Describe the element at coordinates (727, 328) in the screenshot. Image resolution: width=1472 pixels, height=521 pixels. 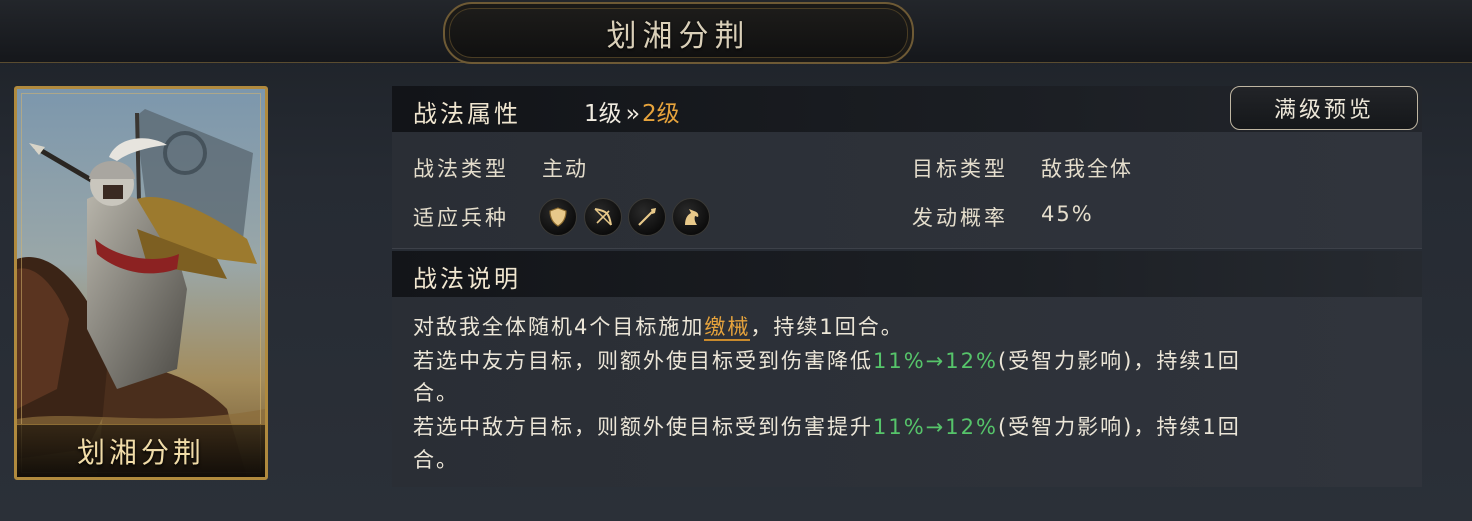
I see `disarm-effect-link: 缴械` at that location.